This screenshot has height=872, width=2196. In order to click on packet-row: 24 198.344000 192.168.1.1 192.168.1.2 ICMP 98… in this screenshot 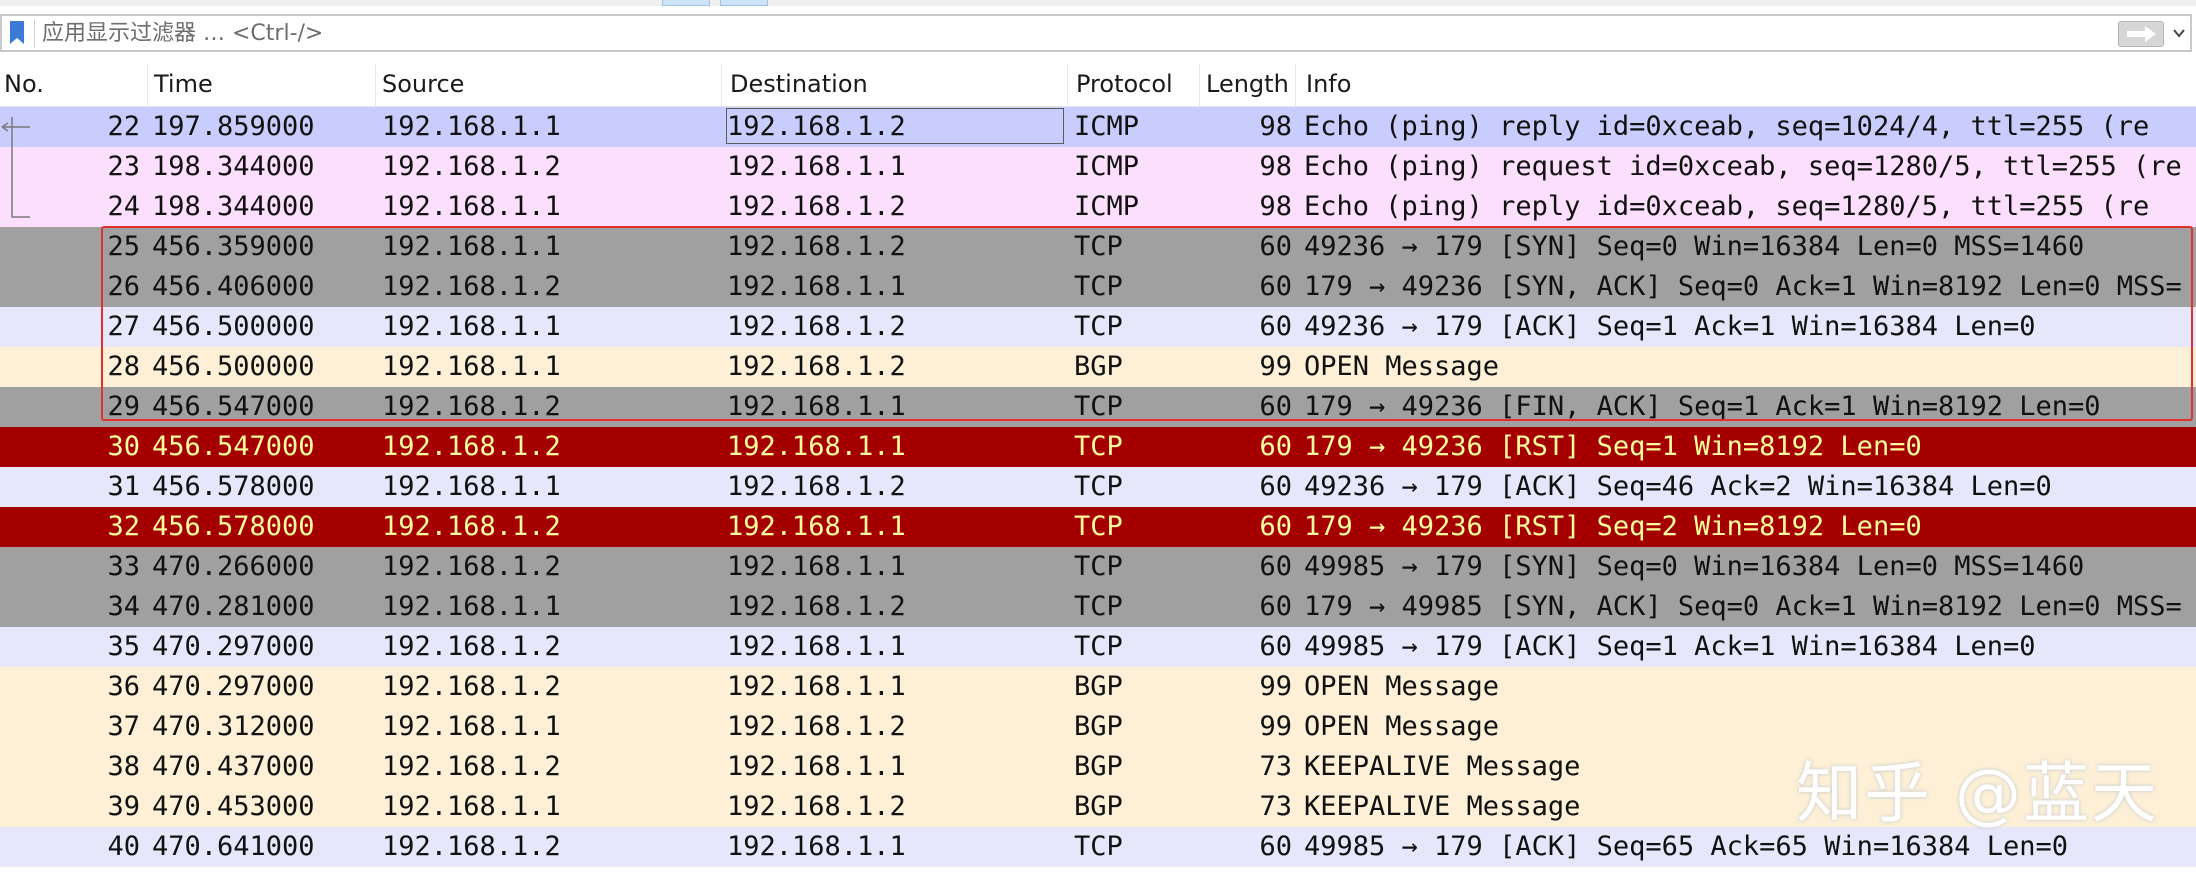, I will do `click(1098, 207)`.